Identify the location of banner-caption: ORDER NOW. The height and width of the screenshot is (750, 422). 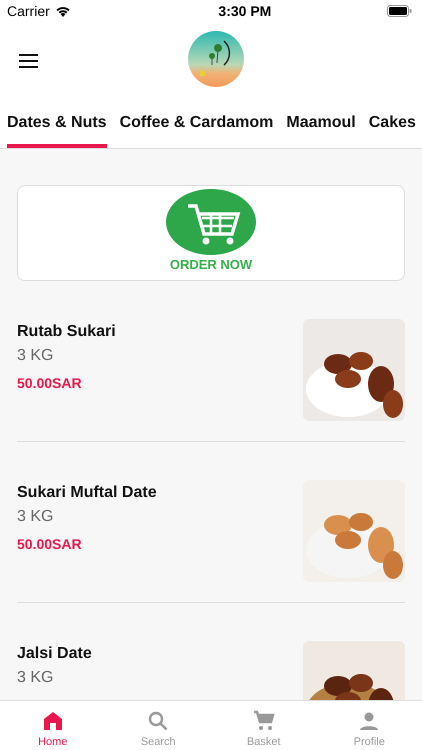
(211, 264).